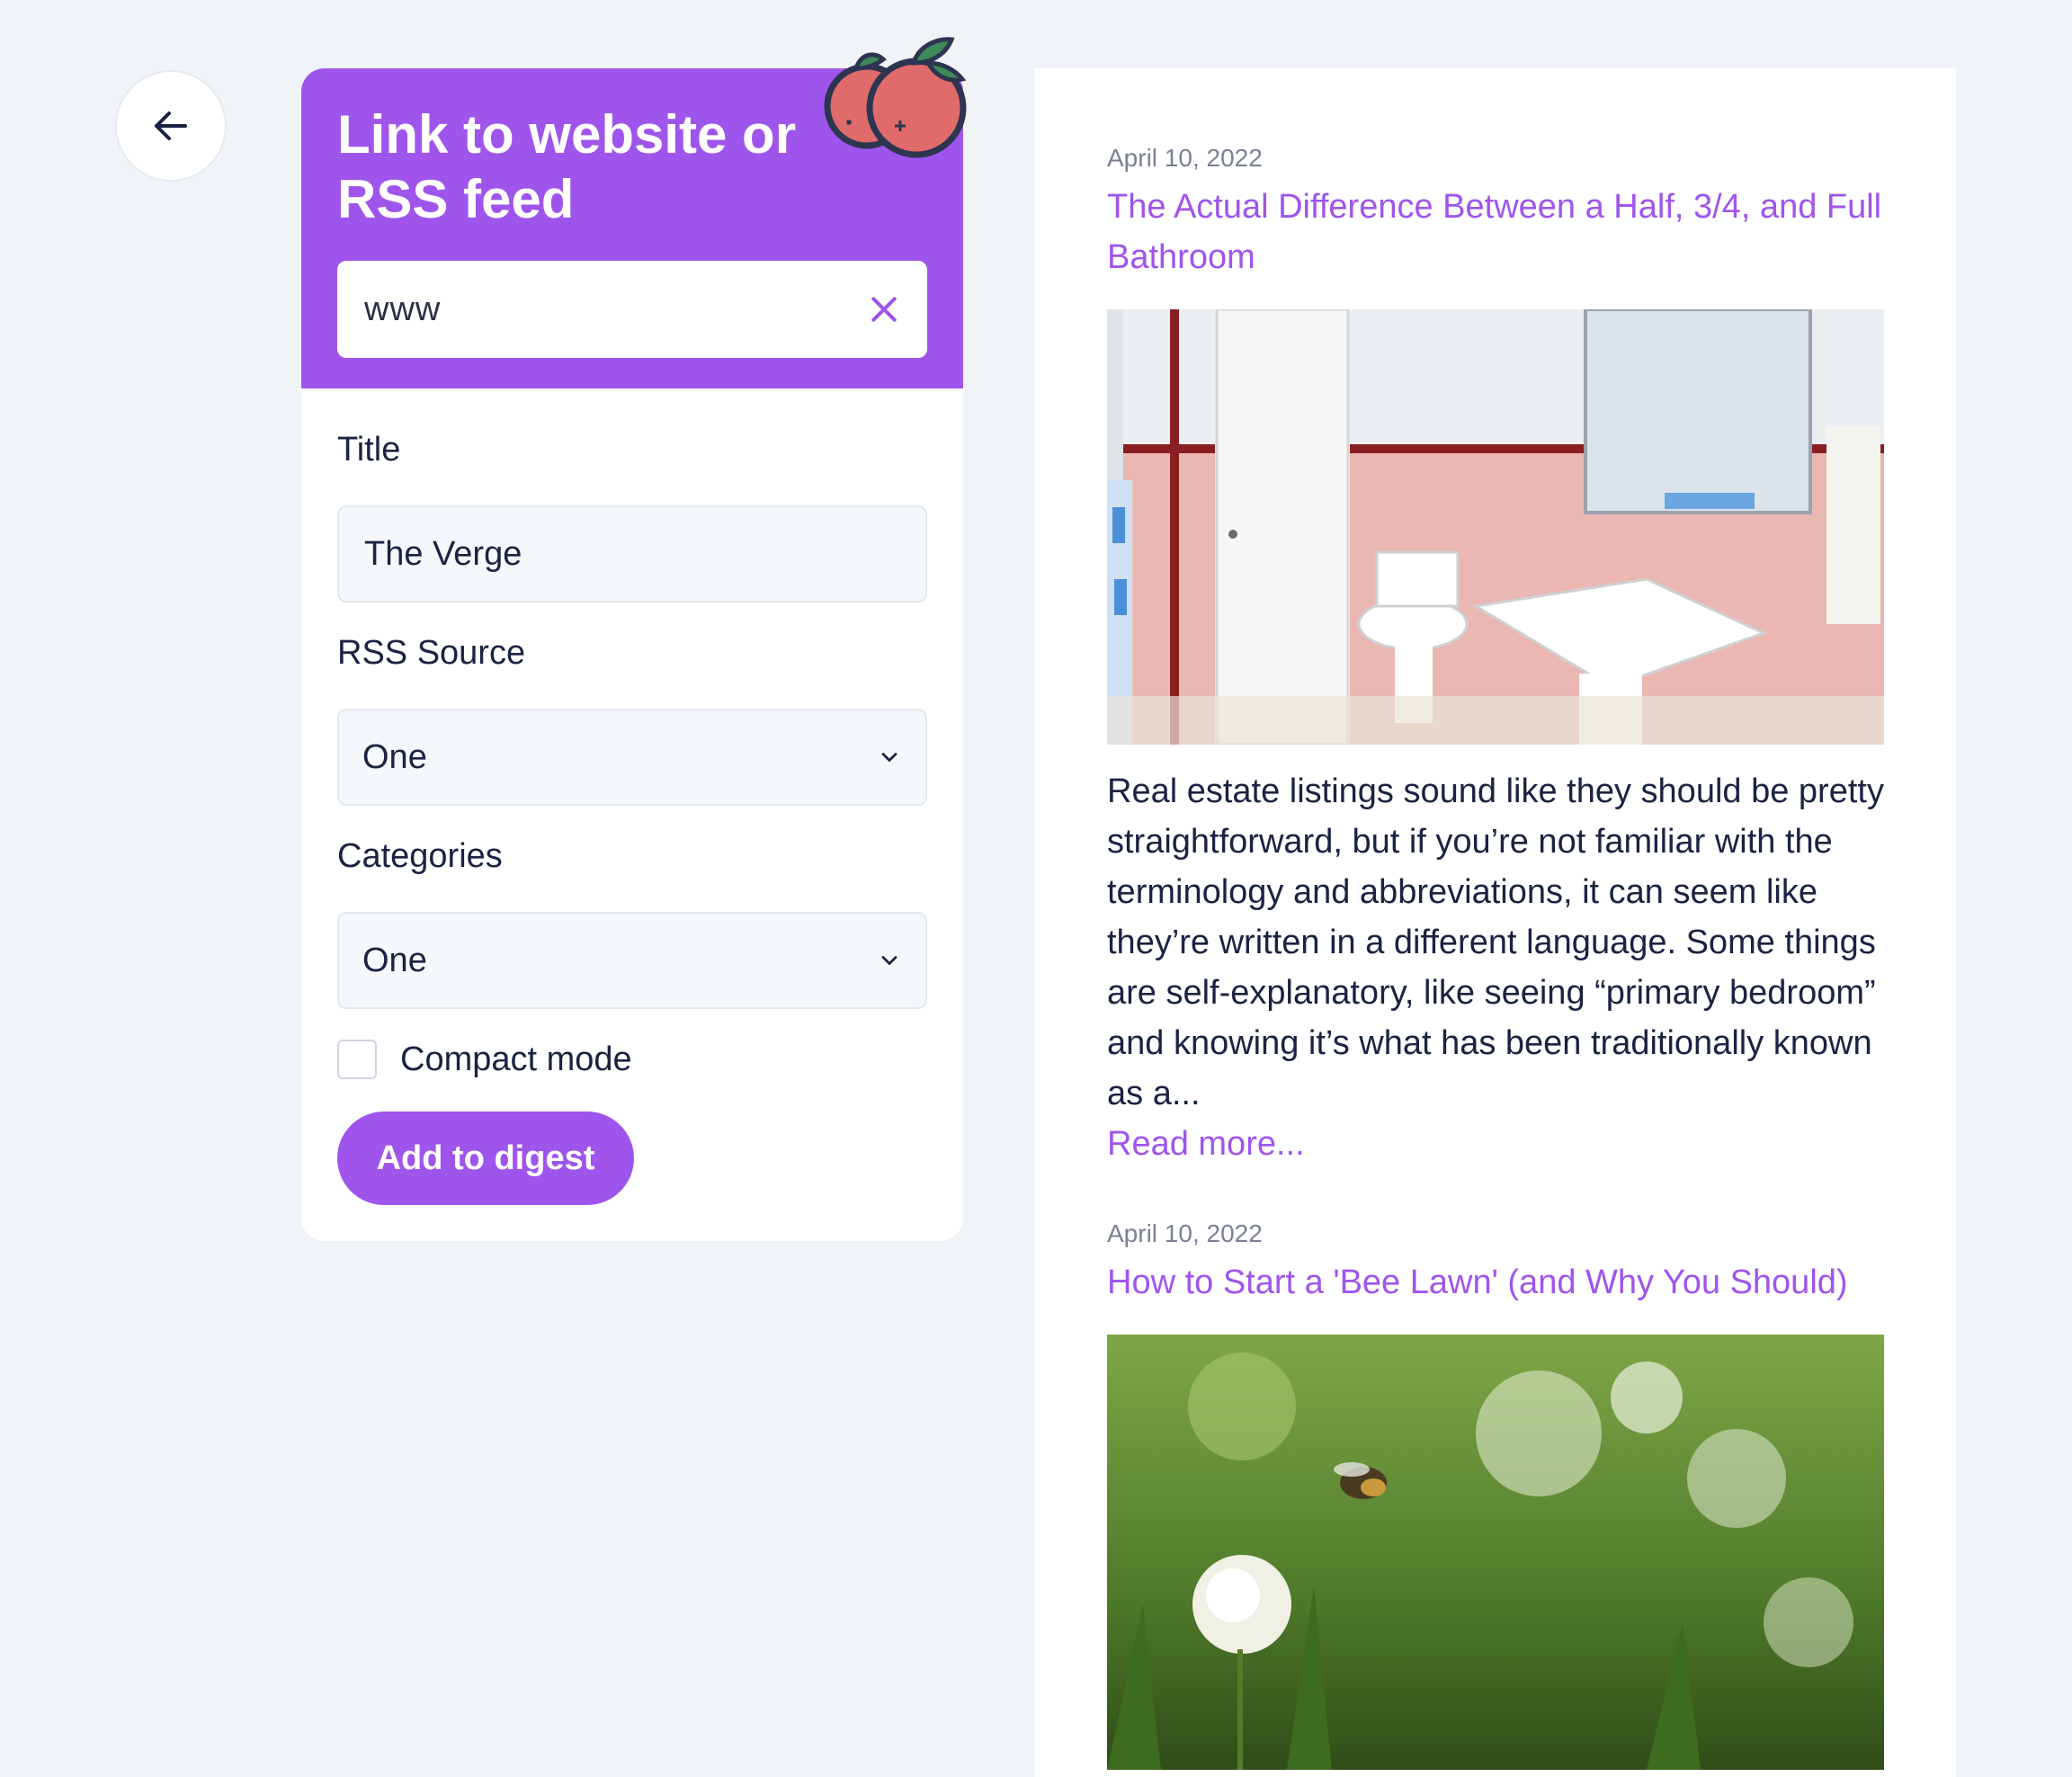 The image size is (2072, 1777). I want to click on rss-source-value: One, so click(394, 756).